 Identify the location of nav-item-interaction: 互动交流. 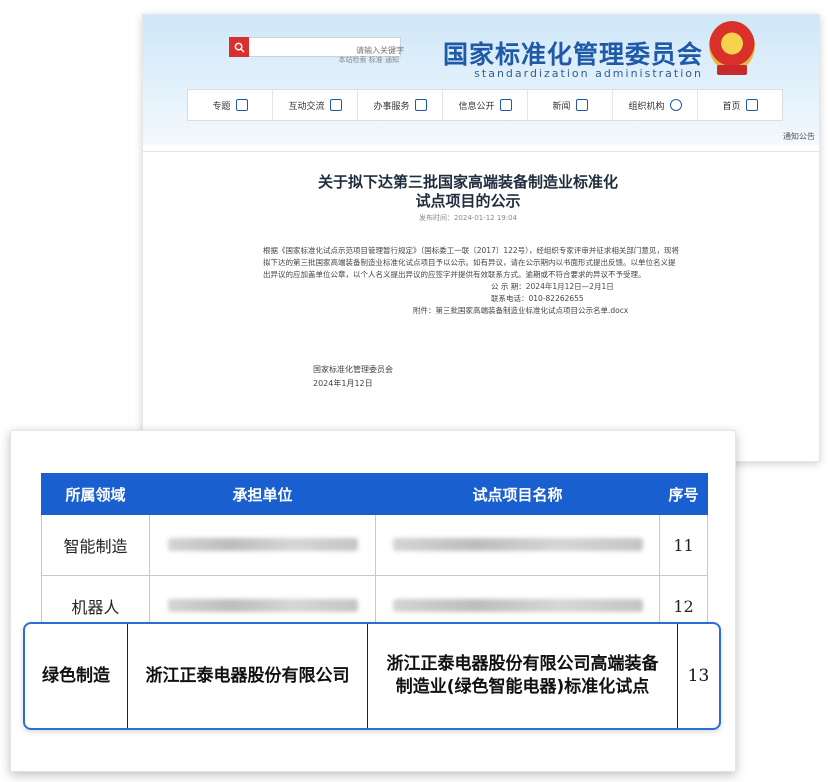
(314, 105).